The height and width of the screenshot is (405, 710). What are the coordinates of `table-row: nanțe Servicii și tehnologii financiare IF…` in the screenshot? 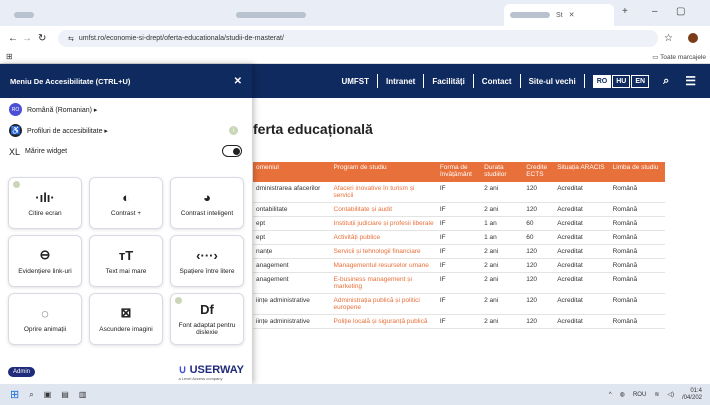 It's located at (459, 251).